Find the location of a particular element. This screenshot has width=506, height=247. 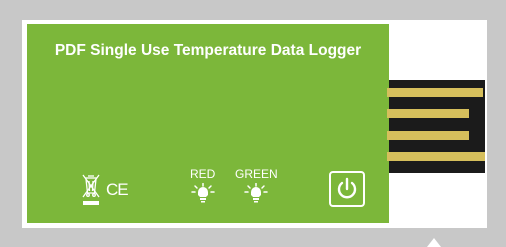

usb-connector is located at coordinates (436, 126).